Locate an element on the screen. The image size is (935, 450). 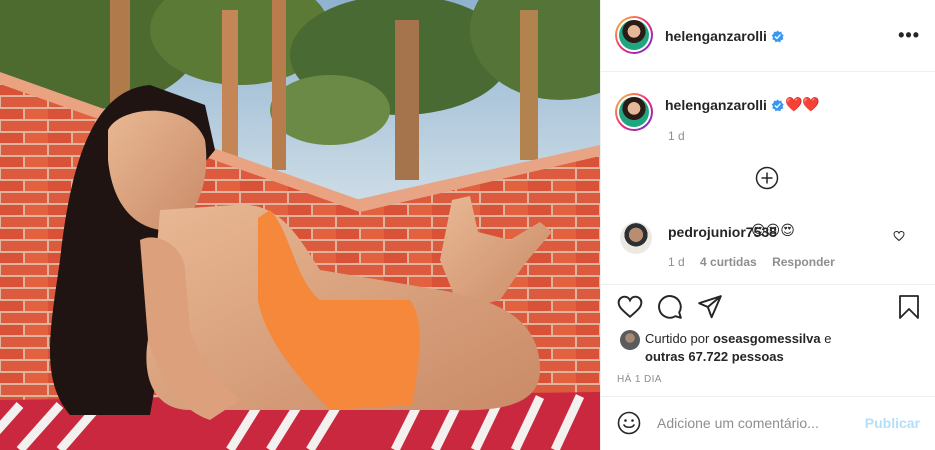
smiley-icon is located at coordinates (629, 423).